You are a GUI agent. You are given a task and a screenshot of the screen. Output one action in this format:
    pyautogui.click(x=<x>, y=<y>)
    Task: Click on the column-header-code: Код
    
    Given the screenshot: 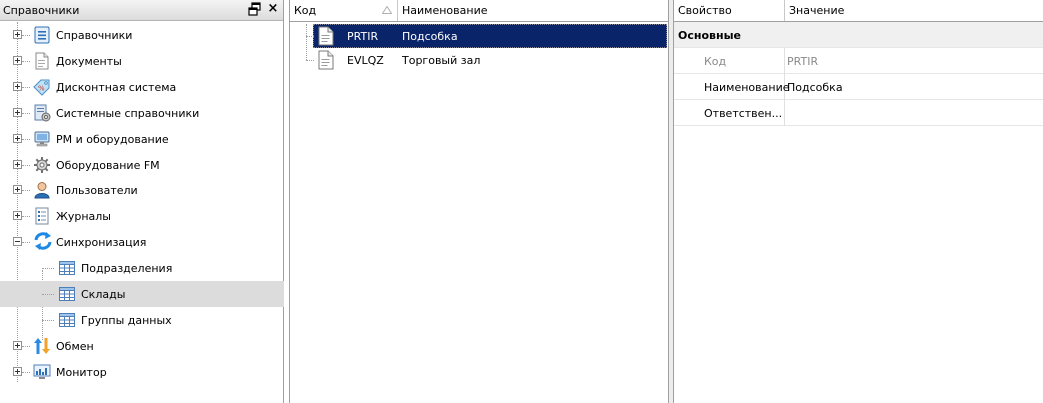 What is the action you would take?
    pyautogui.click(x=344, y=10)
    